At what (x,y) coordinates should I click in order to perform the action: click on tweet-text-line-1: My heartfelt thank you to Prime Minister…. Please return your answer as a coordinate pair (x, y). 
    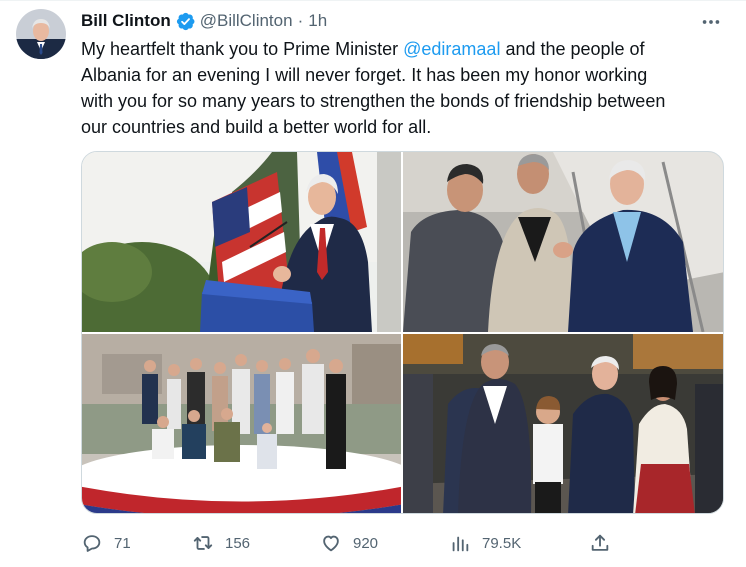
    Looking at the image, I should click on (406, 49).